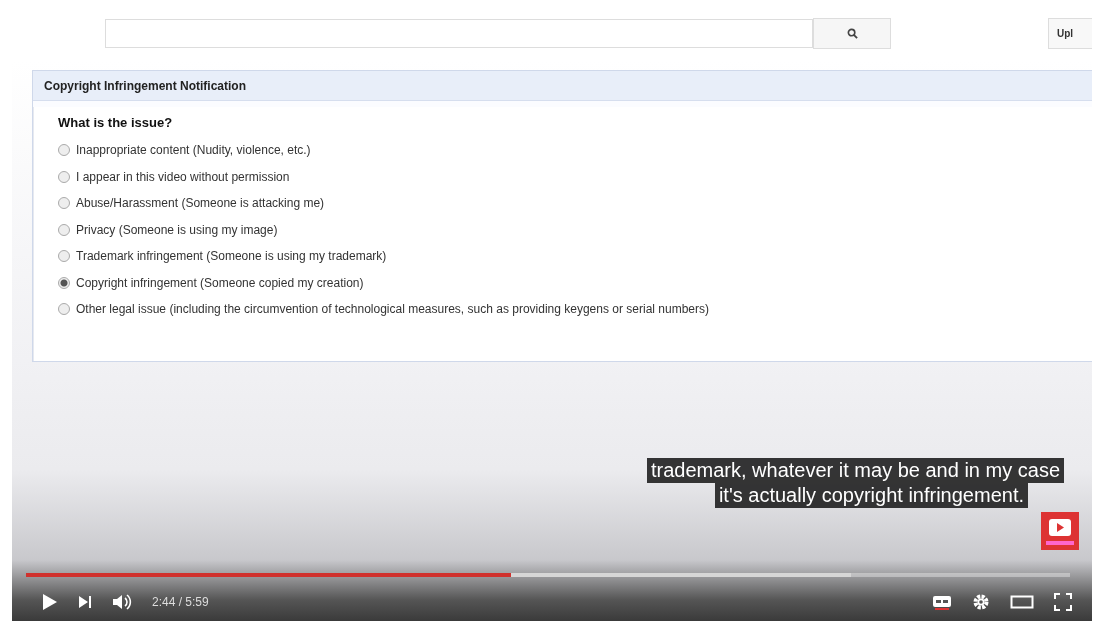 The height and width of the screenshot is (621, 1098). Describe the element at coordinates (1070, 33) in the screenshot. I see `upload-button: Upl` at that location.